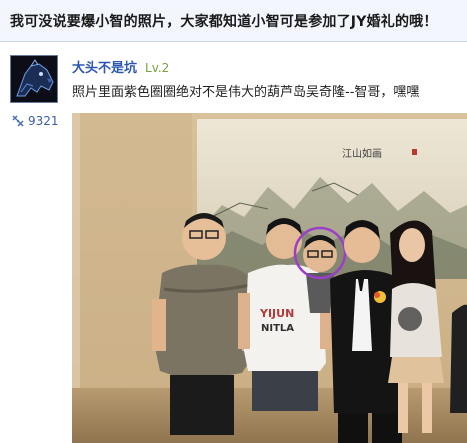 This screenshot has width=467, height=443. I want to click on thread-title-bar: 我可没说要爆小智的照片，大家都知道小智可是参加了JY婚礼的哦！, so click(233, 21).